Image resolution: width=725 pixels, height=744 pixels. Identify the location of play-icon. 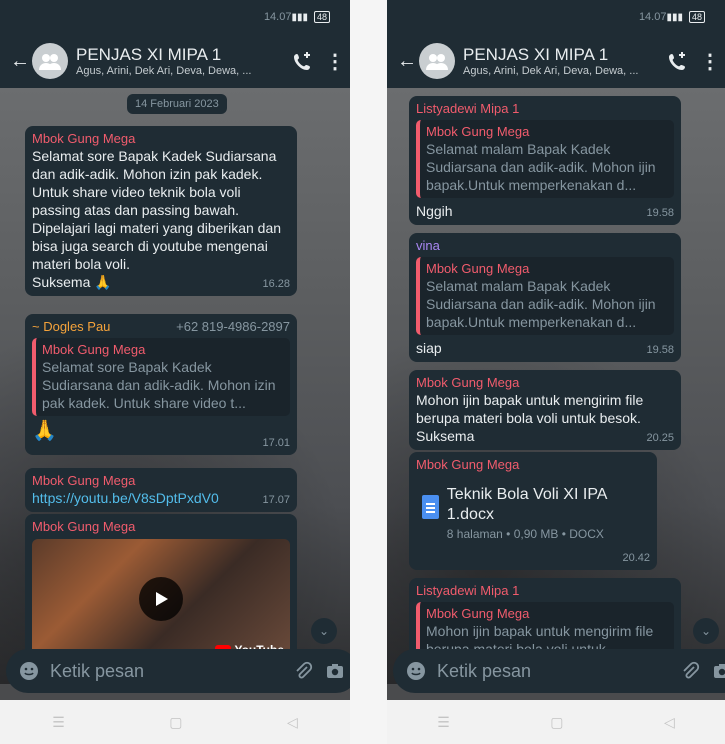
(161, 599).